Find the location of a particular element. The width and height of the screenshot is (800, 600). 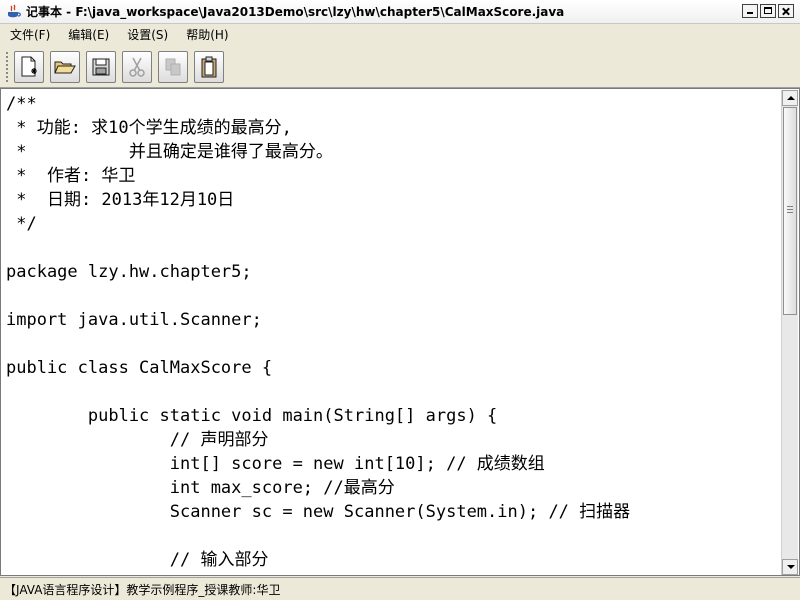

code-line: package lzy.hw.chapter5; is located at coordinates (129, 272).